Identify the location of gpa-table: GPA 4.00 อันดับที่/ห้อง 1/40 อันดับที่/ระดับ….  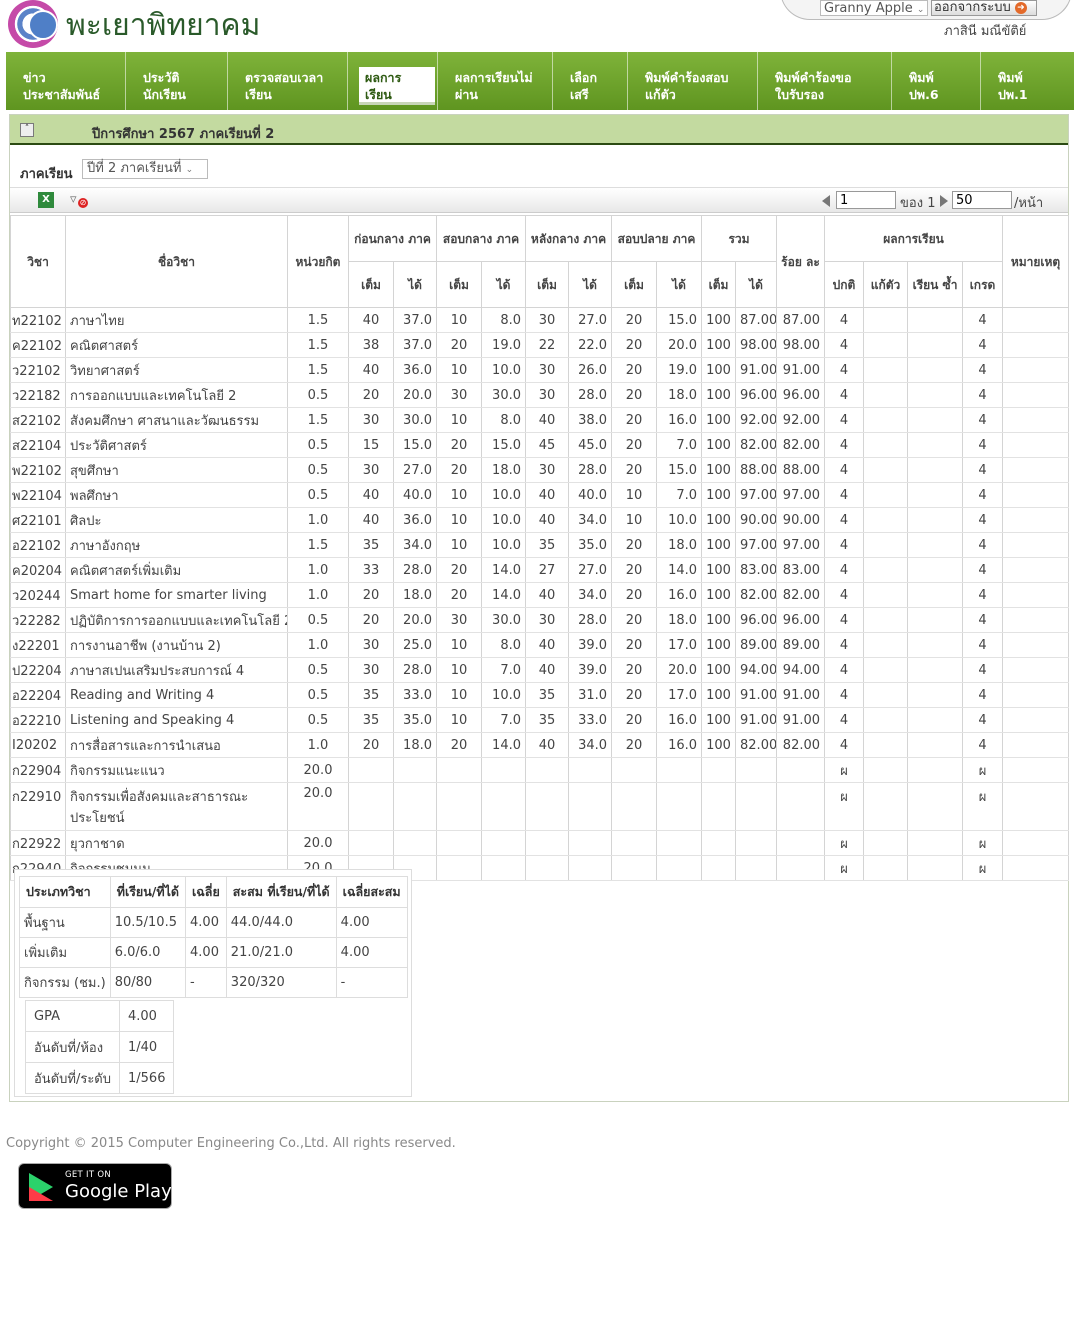
(100, 1047).